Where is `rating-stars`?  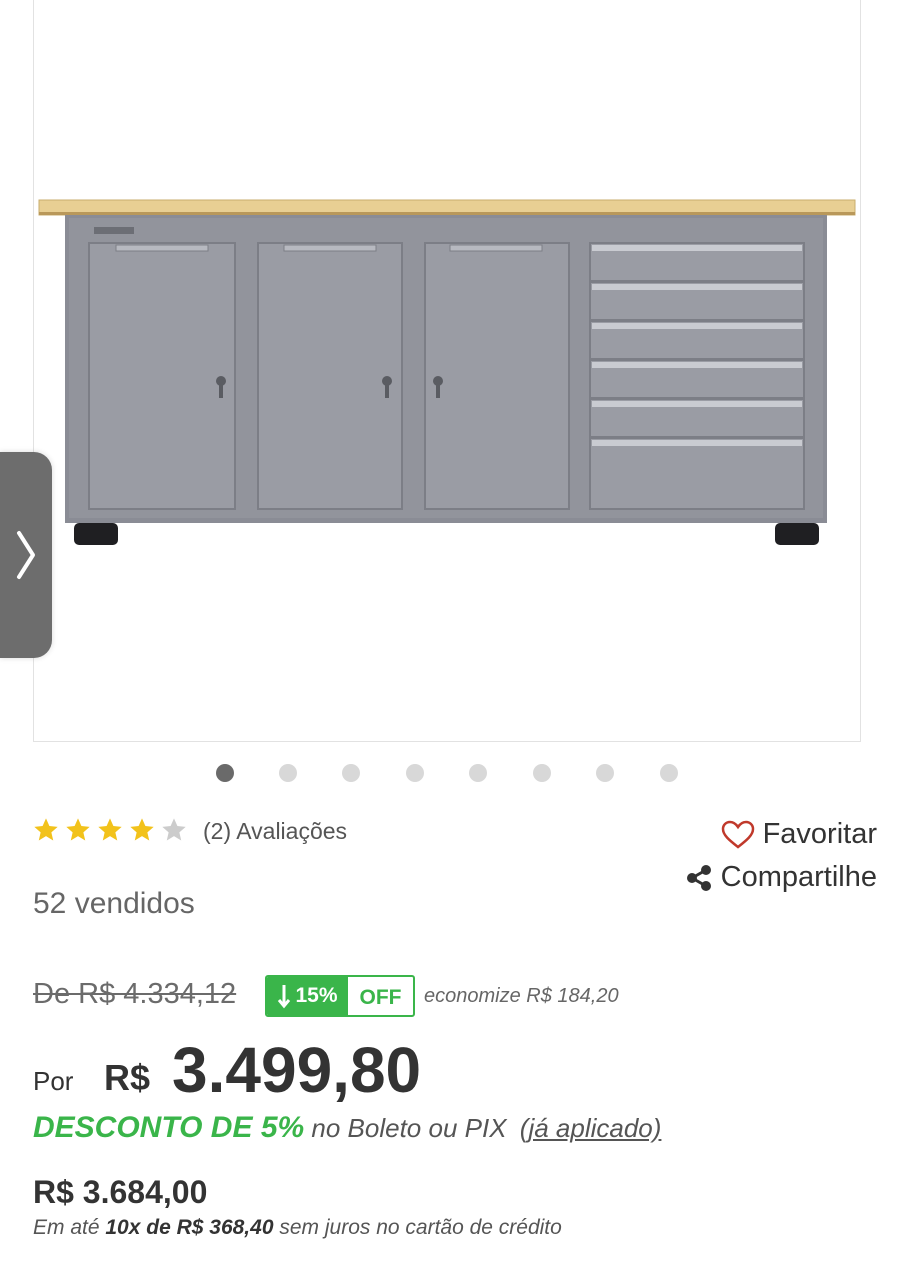 rating-stars is located at coordinates (110, 830).